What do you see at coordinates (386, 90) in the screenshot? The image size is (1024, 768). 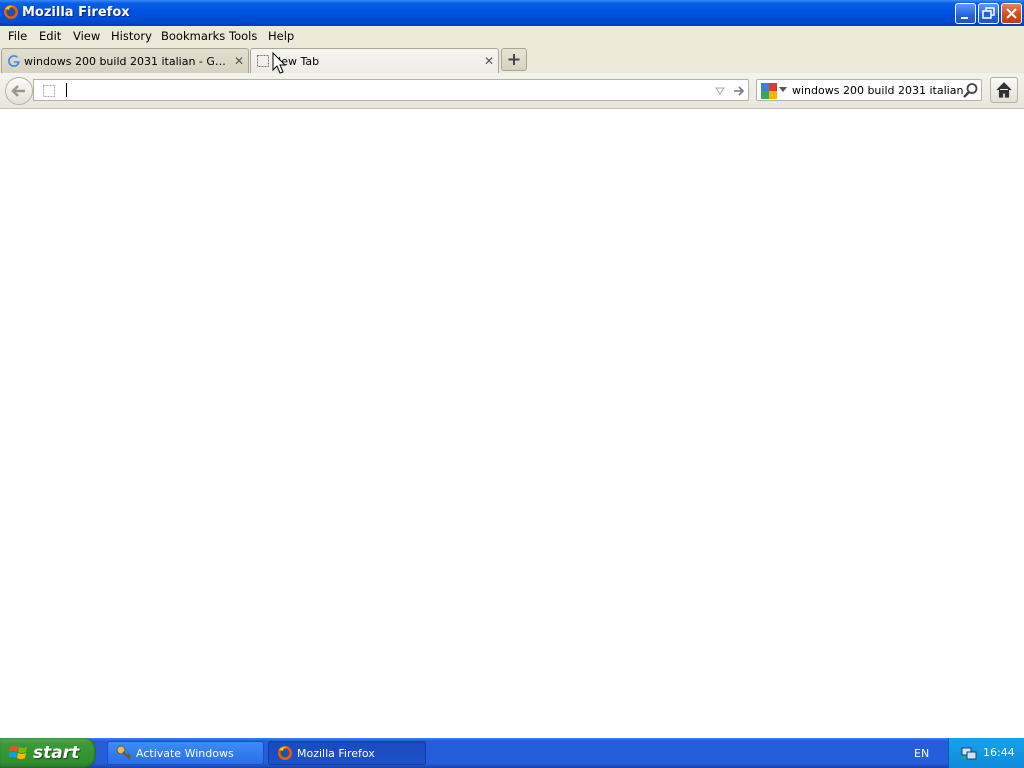 I see `url-input` at bounding box center [386, 90].